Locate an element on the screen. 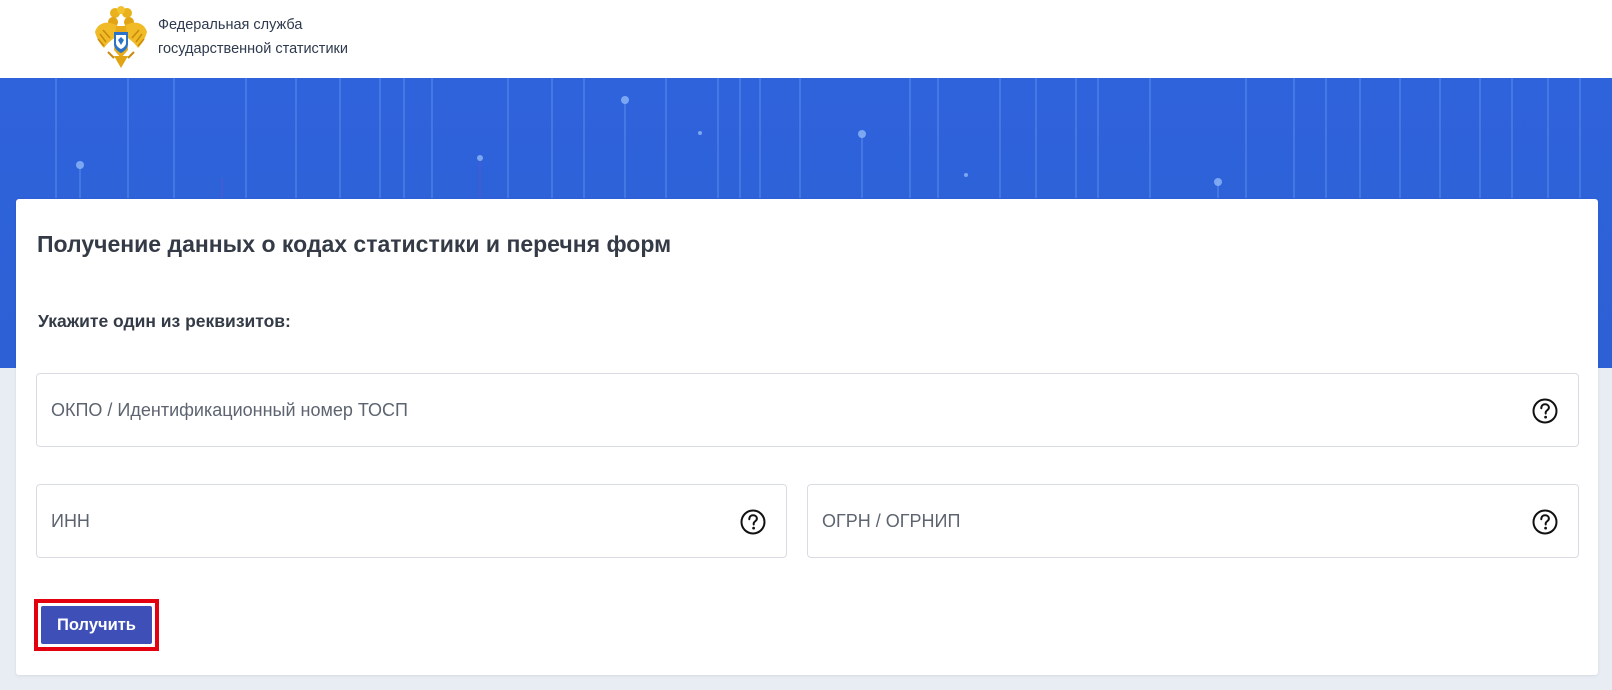 The height and width of the screenshot is (690, 1612). ogrn-input is located at coordinates (1172, 521).